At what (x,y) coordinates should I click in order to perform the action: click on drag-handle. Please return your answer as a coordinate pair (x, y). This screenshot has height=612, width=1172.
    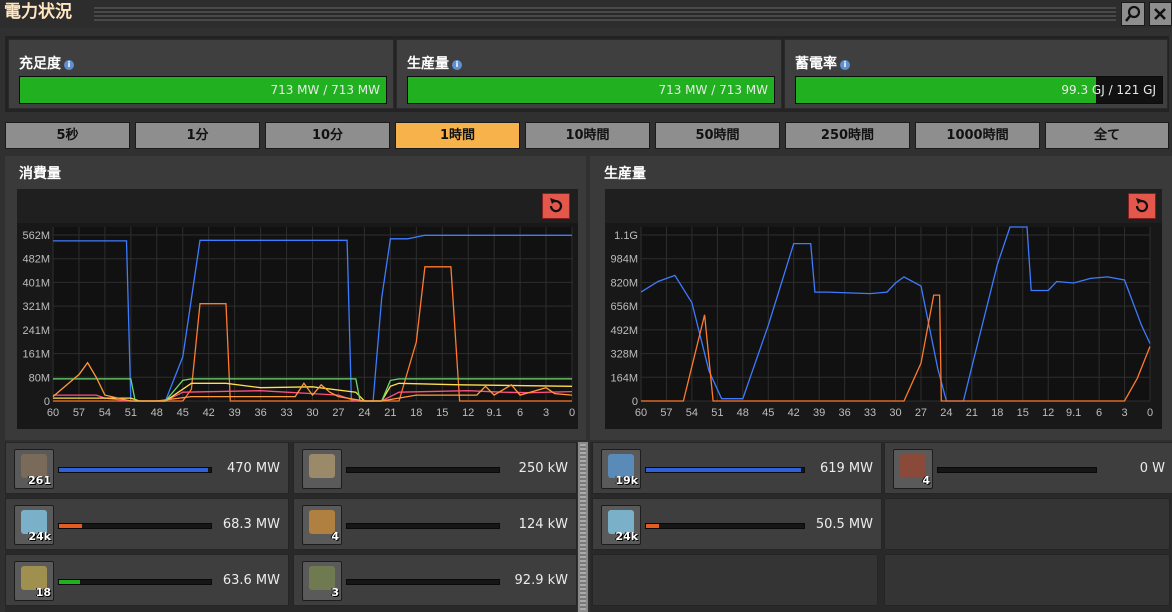
    Looking at the image, I should click on (605, 14).